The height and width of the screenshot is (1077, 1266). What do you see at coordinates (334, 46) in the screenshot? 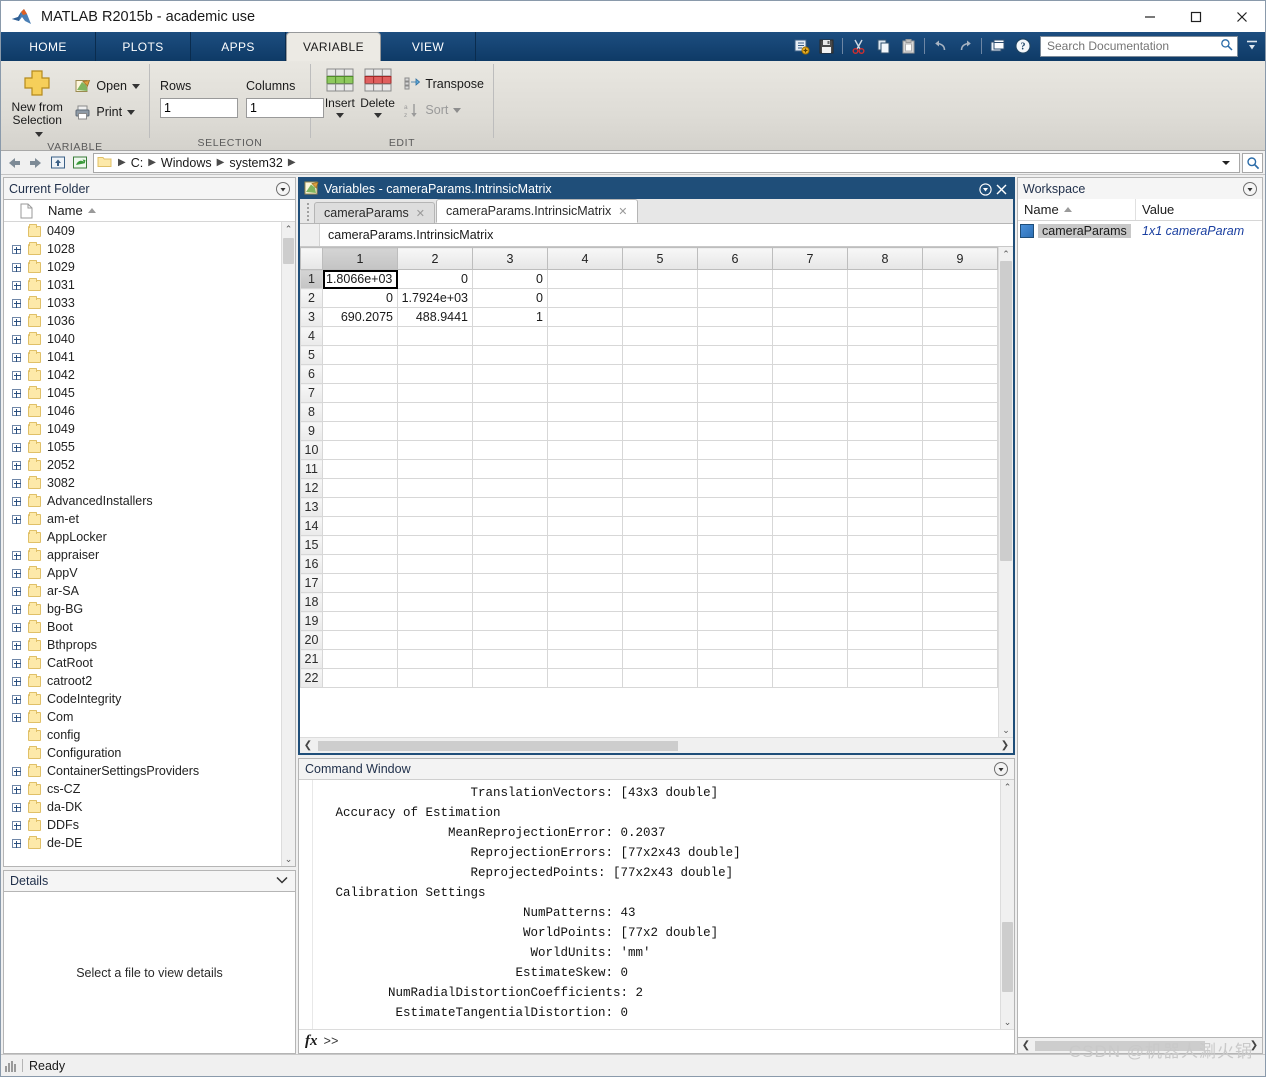
I see `tab-variable: VARIABLE` at bounding box center [334, 46].